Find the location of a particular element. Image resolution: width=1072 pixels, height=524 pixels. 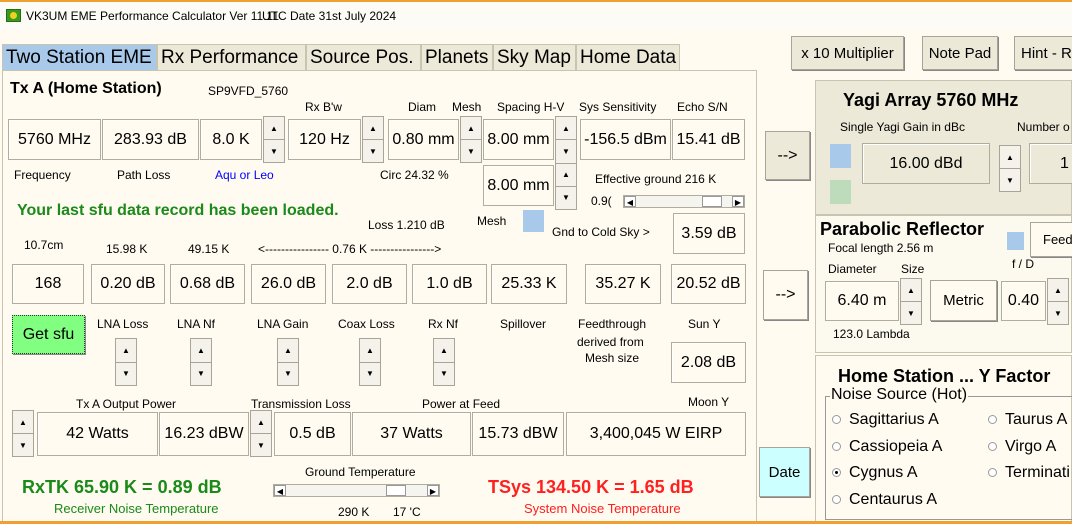

radio-virgo-a: Virgo A is located at coordinates (1022, 447).